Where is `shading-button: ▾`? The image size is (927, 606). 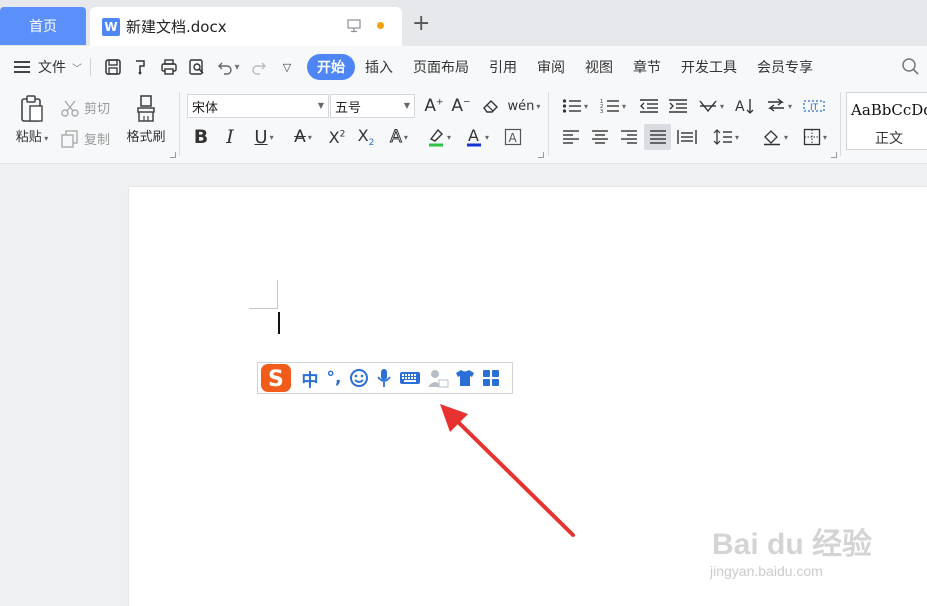
shading-button: ▾ is located at coordinates (775, 137).